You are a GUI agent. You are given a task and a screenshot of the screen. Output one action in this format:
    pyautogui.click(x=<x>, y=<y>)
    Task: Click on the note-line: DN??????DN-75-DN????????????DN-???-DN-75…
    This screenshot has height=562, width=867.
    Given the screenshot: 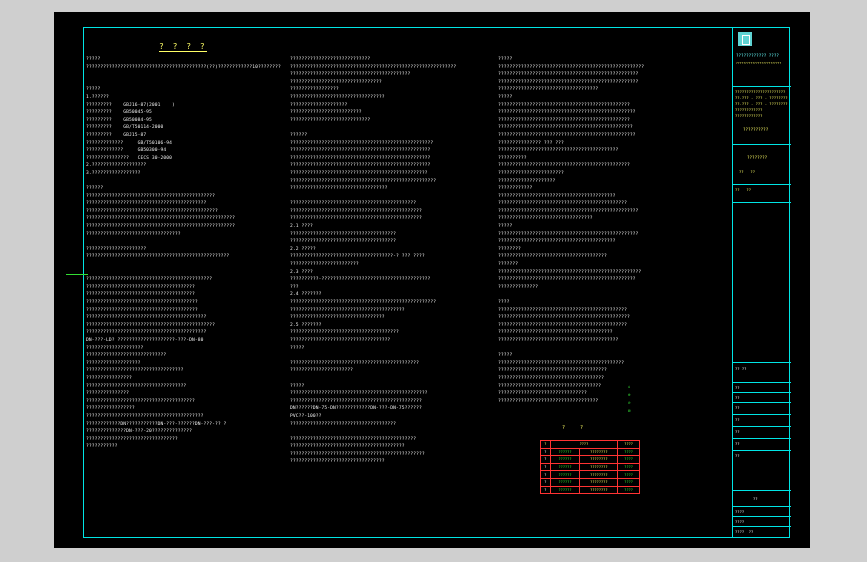 What is the action you would take?
    pyautogui.click(x=356, y=409)
    